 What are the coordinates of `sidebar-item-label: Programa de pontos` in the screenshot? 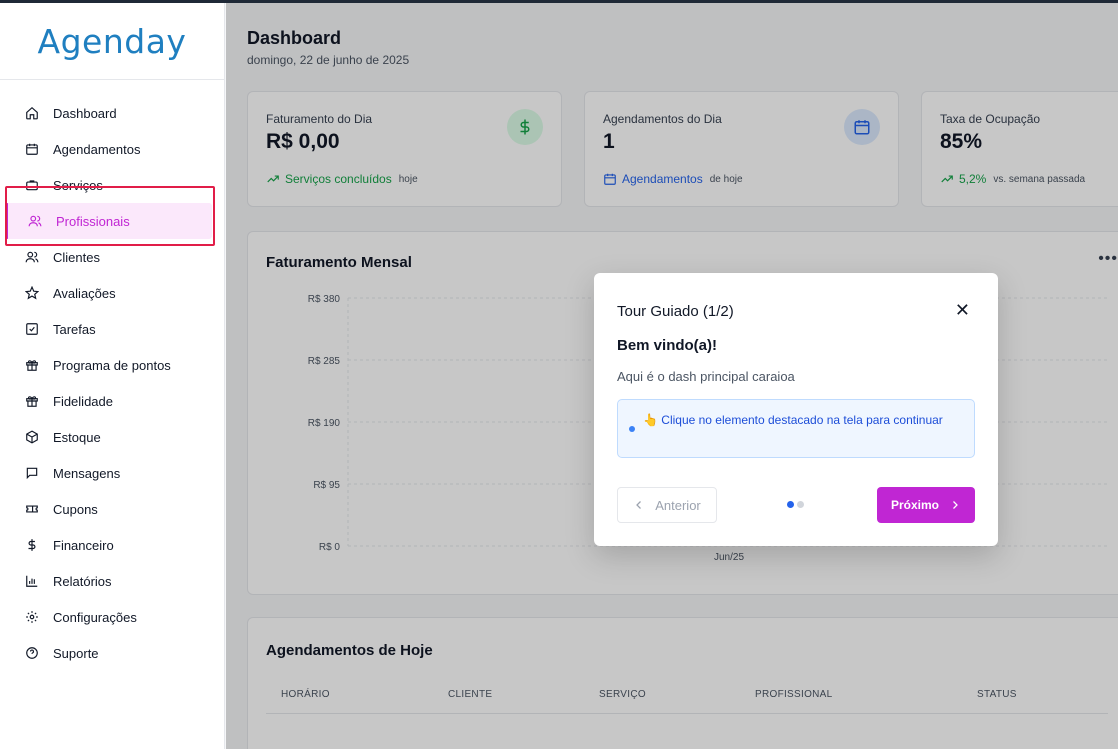 It's located at (112, 365).